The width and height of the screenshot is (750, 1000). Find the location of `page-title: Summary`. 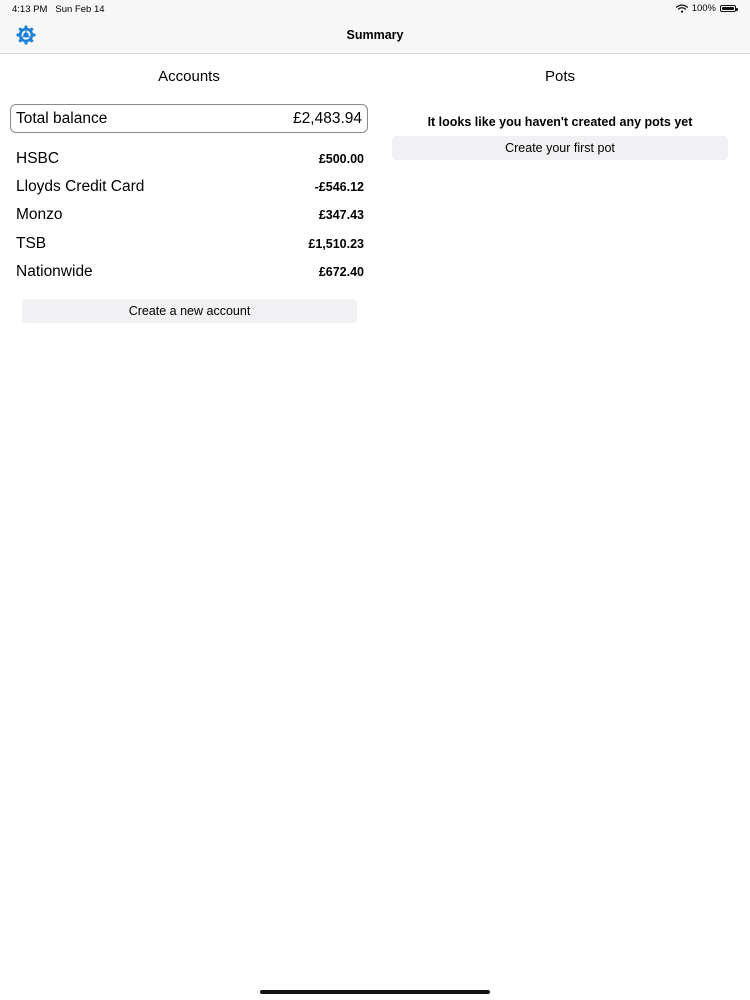

page-title: Summary is located at coordinates (375, 35).